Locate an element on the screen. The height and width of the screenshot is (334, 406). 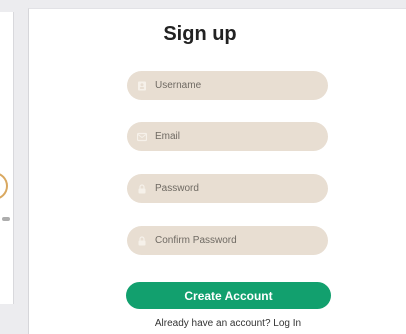
email-field: Email is located at coordinates (227, 136).